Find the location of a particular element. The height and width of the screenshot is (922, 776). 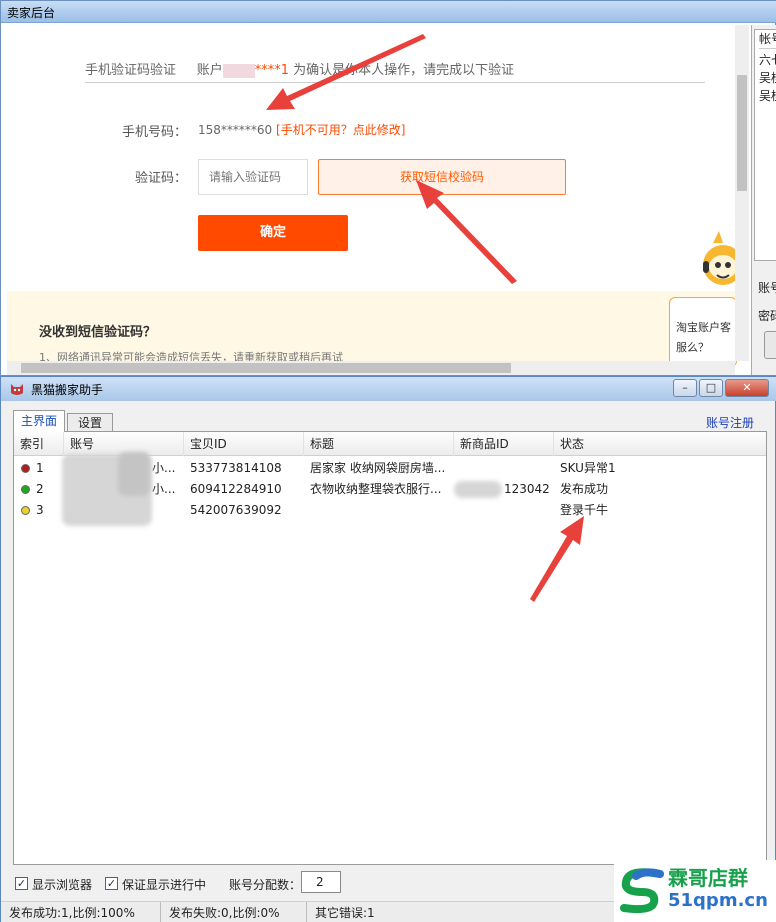

watermark-logo-icon is located at coordinates (642, 891).